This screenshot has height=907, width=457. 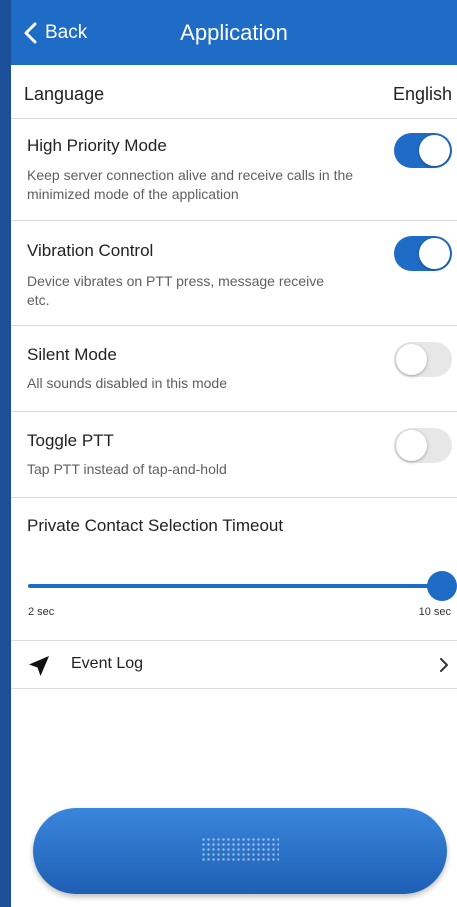 I want to click on grip-dots-icon, so click(x=240, y=849).